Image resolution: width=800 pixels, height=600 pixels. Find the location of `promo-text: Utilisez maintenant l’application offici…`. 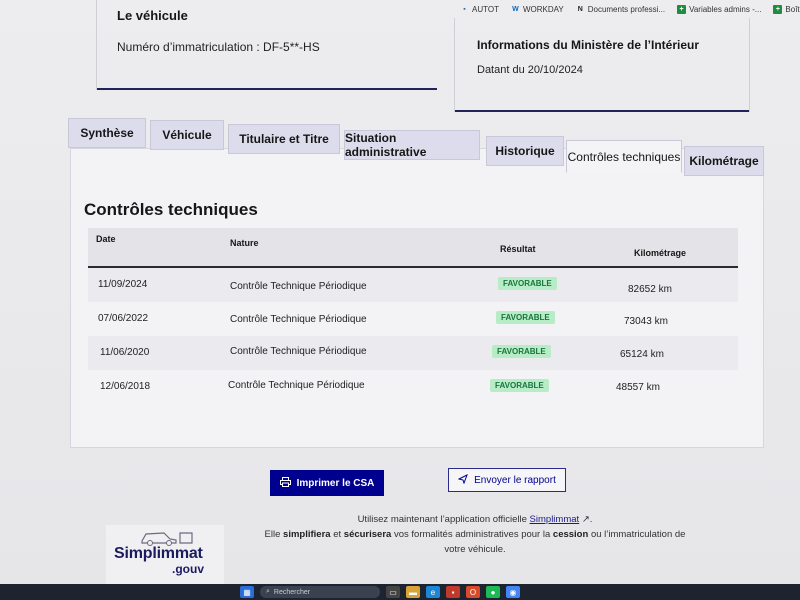

promo-text: Utilisez maintenant l’application offici… is located at coordinates (442, 519).